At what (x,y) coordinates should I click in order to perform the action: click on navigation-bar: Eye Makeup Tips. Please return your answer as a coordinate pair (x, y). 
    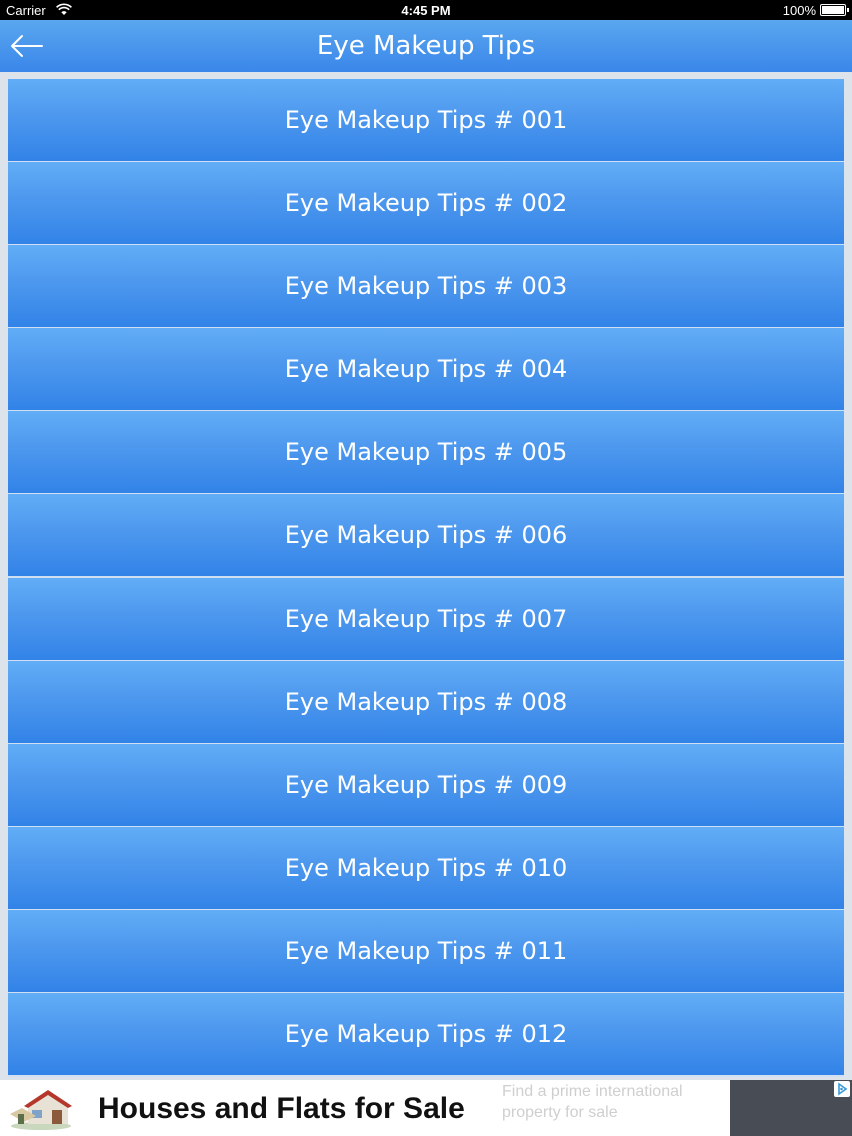
    Looking at the image, I should click on (426, 46).